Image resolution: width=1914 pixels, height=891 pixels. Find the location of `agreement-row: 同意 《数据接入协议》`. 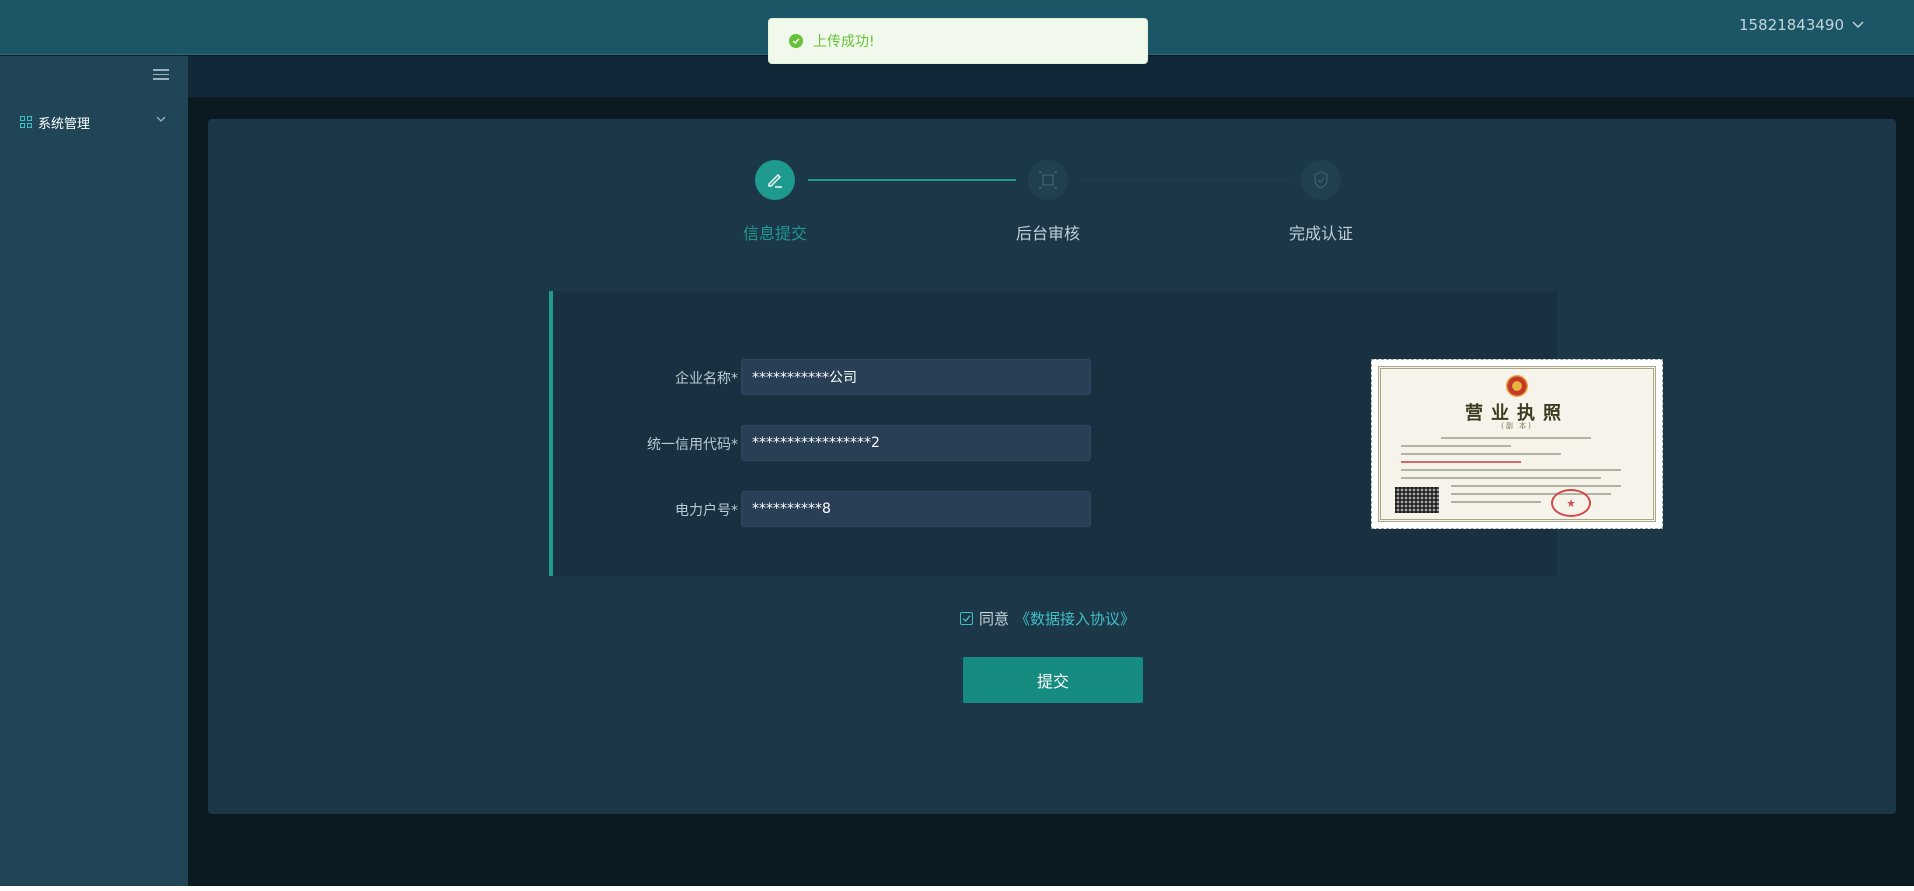

agreement-row: 同意 《数据接入协议》 is located at coordinates (1047, 618).